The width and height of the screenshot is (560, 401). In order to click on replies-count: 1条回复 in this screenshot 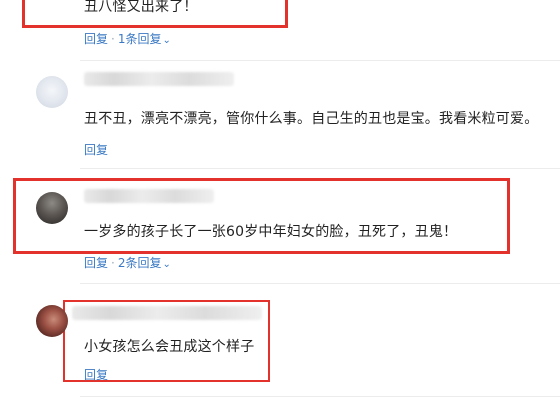, I will do `click(139, 39)`.